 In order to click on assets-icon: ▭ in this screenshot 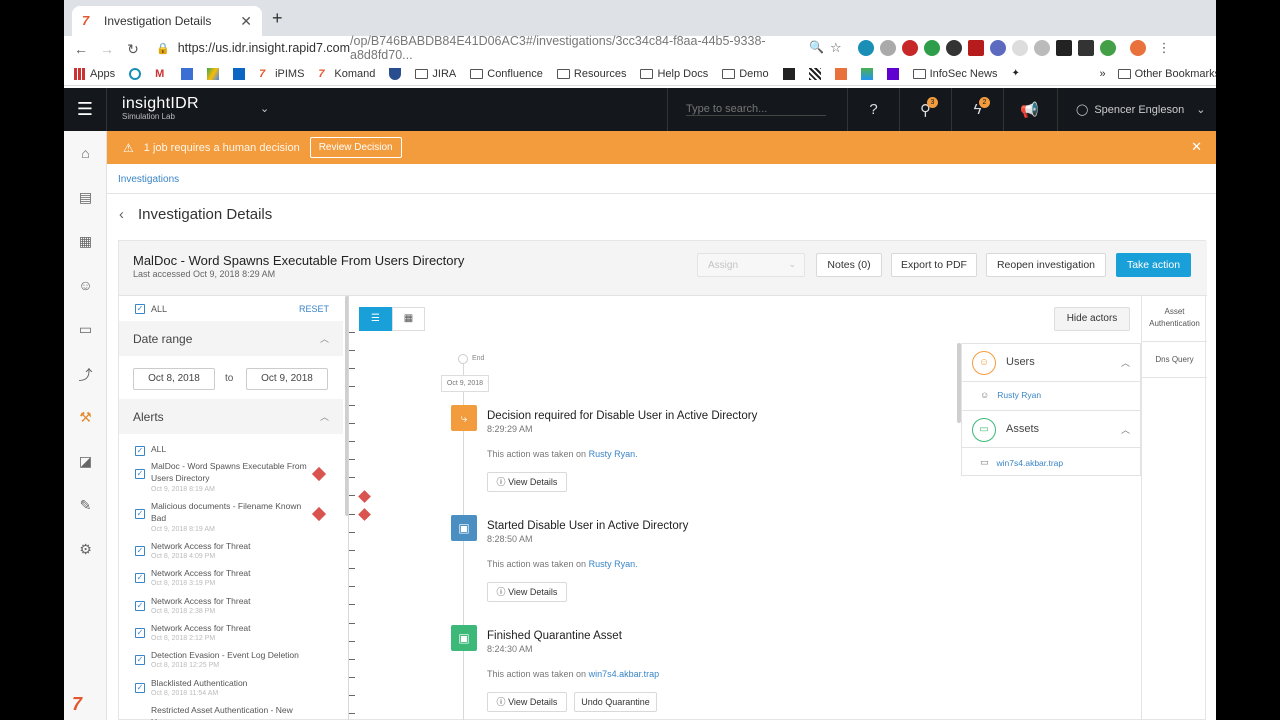, I will do `click(85, 329)`.